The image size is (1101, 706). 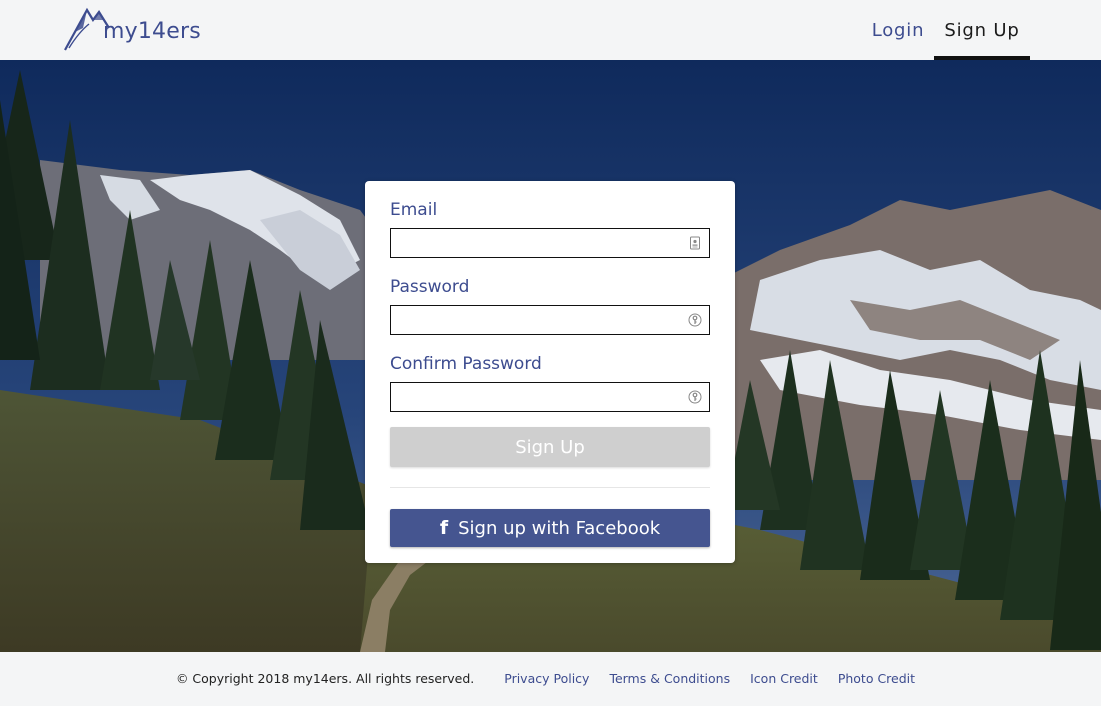 What do you see at coordinates (430, 287) in the screenshot?
I see `password-label: Password` at bounding box center [430, 287].